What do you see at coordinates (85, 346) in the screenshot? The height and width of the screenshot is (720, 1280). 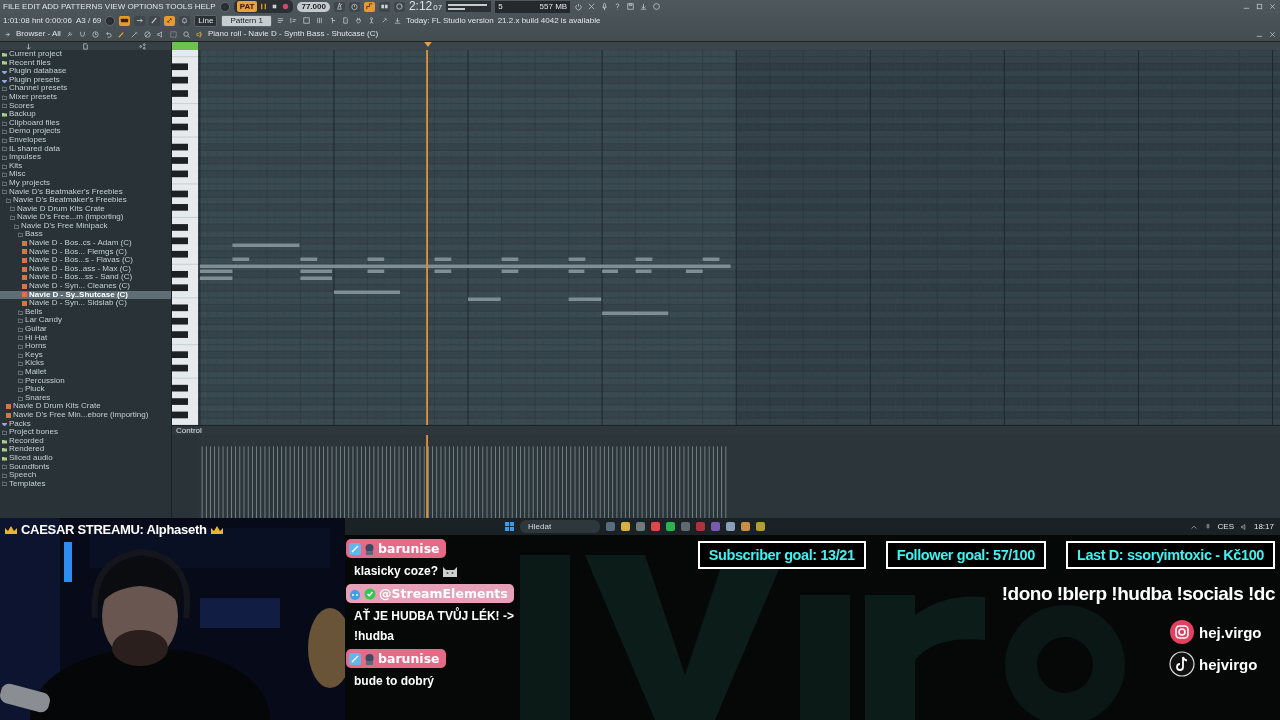 I see `browser-item: Horns` at bounding box center [85, 346].